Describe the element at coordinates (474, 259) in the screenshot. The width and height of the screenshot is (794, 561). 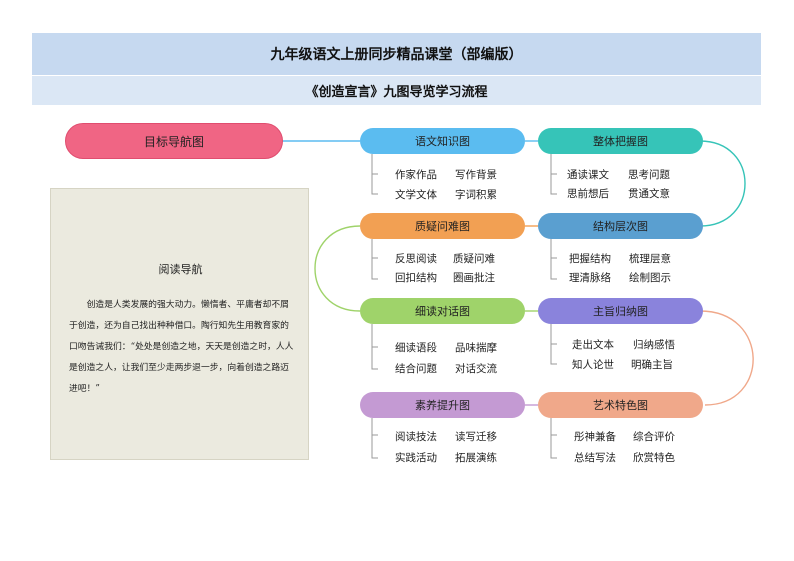
I see `leaf-3-2: 质疑问难` at that location.